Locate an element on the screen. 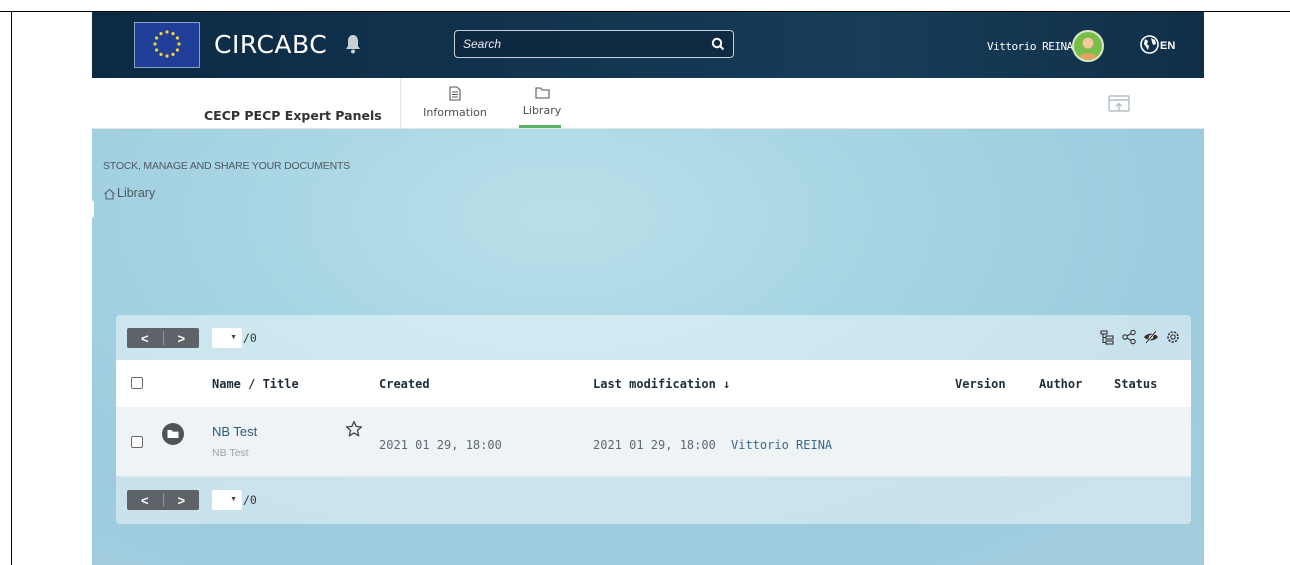 The height and width of the screenshot is (565, 1290). table-toolbar-top: < > ▼ /0 is located at coordinates (653, 337).